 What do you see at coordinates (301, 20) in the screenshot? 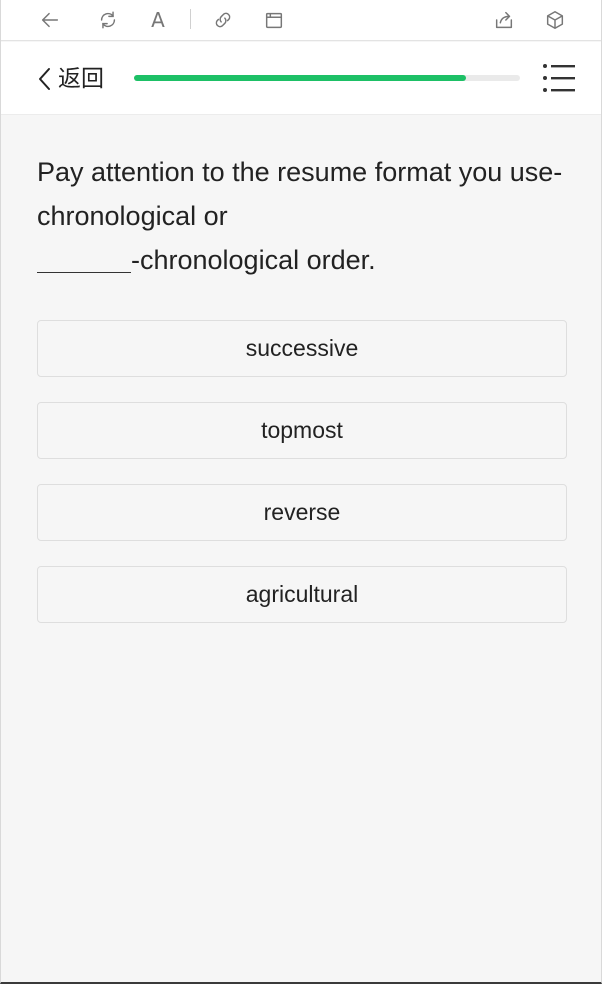
I see `browser-toolbar: A` at bounding box center [301, 20].